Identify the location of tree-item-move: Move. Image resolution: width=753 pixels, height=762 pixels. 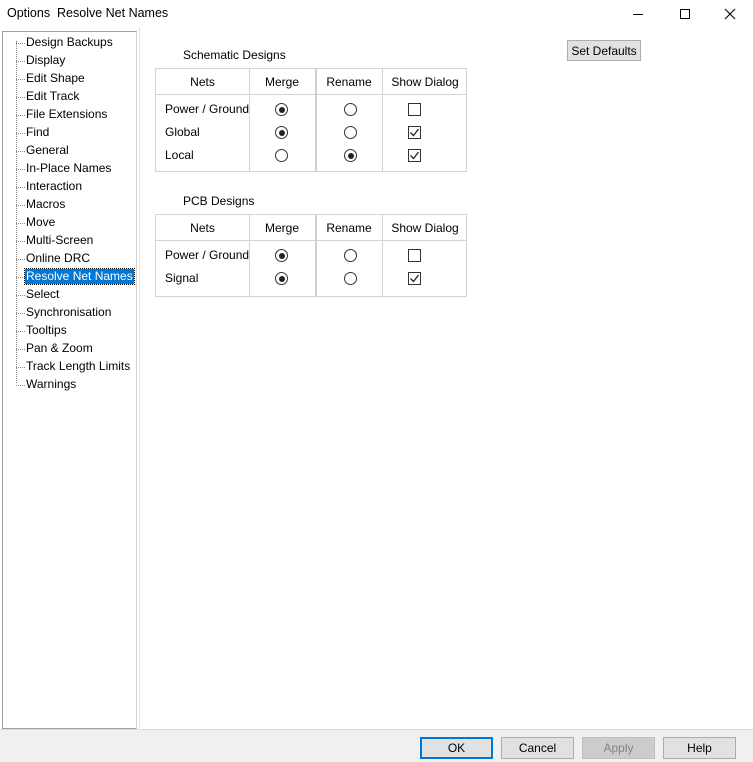
(69, 223).